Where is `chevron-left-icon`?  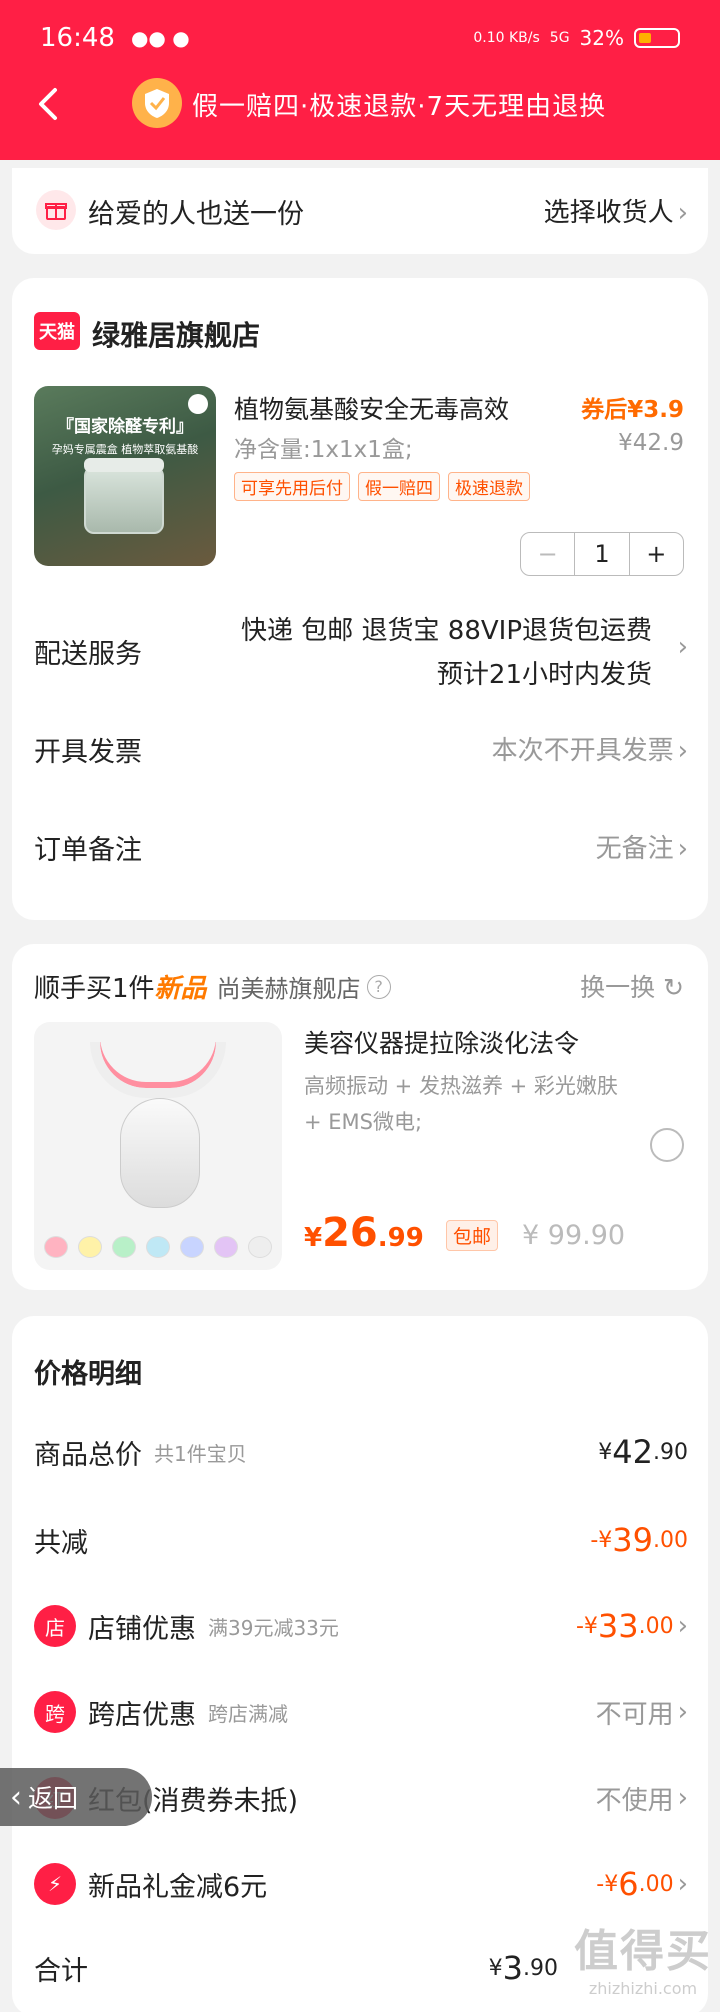
chevron-left-icon is located at coordinates (48, 104).